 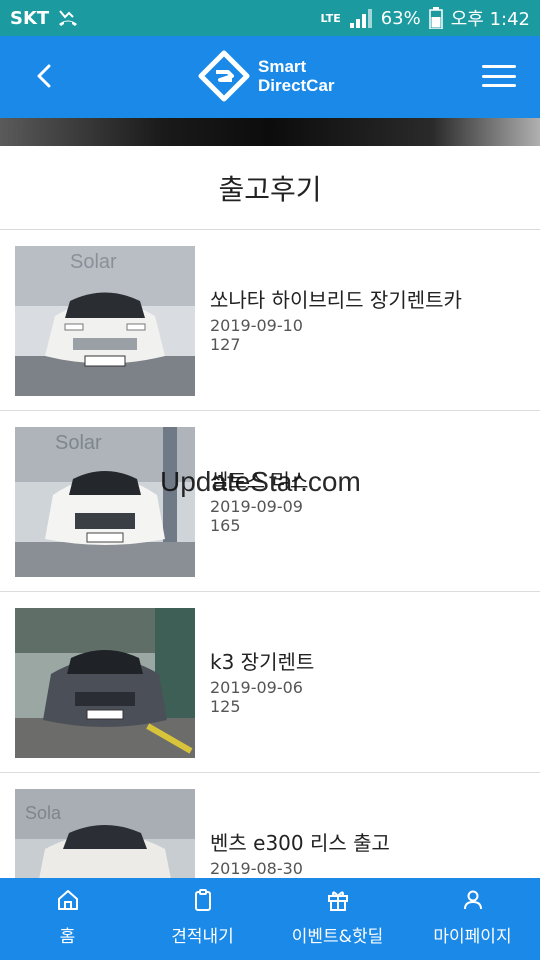 I want to click on item-date: 2019-09-09, so click(x=256, y=506).